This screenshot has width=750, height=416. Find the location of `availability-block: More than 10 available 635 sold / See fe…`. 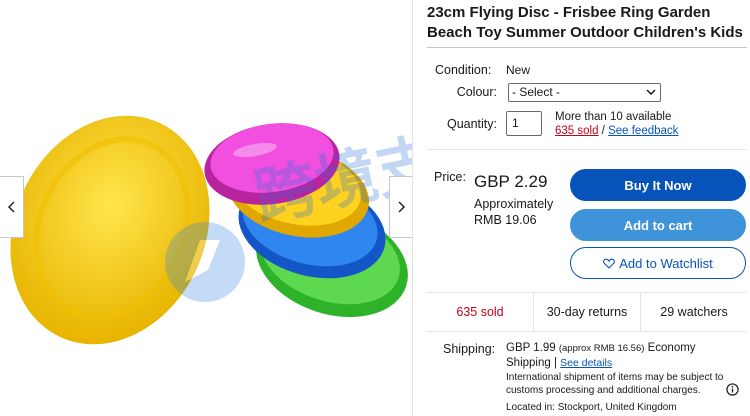

availability-block: More than 10 available 635 sold / See fe… is located at coordinates (616, 124).